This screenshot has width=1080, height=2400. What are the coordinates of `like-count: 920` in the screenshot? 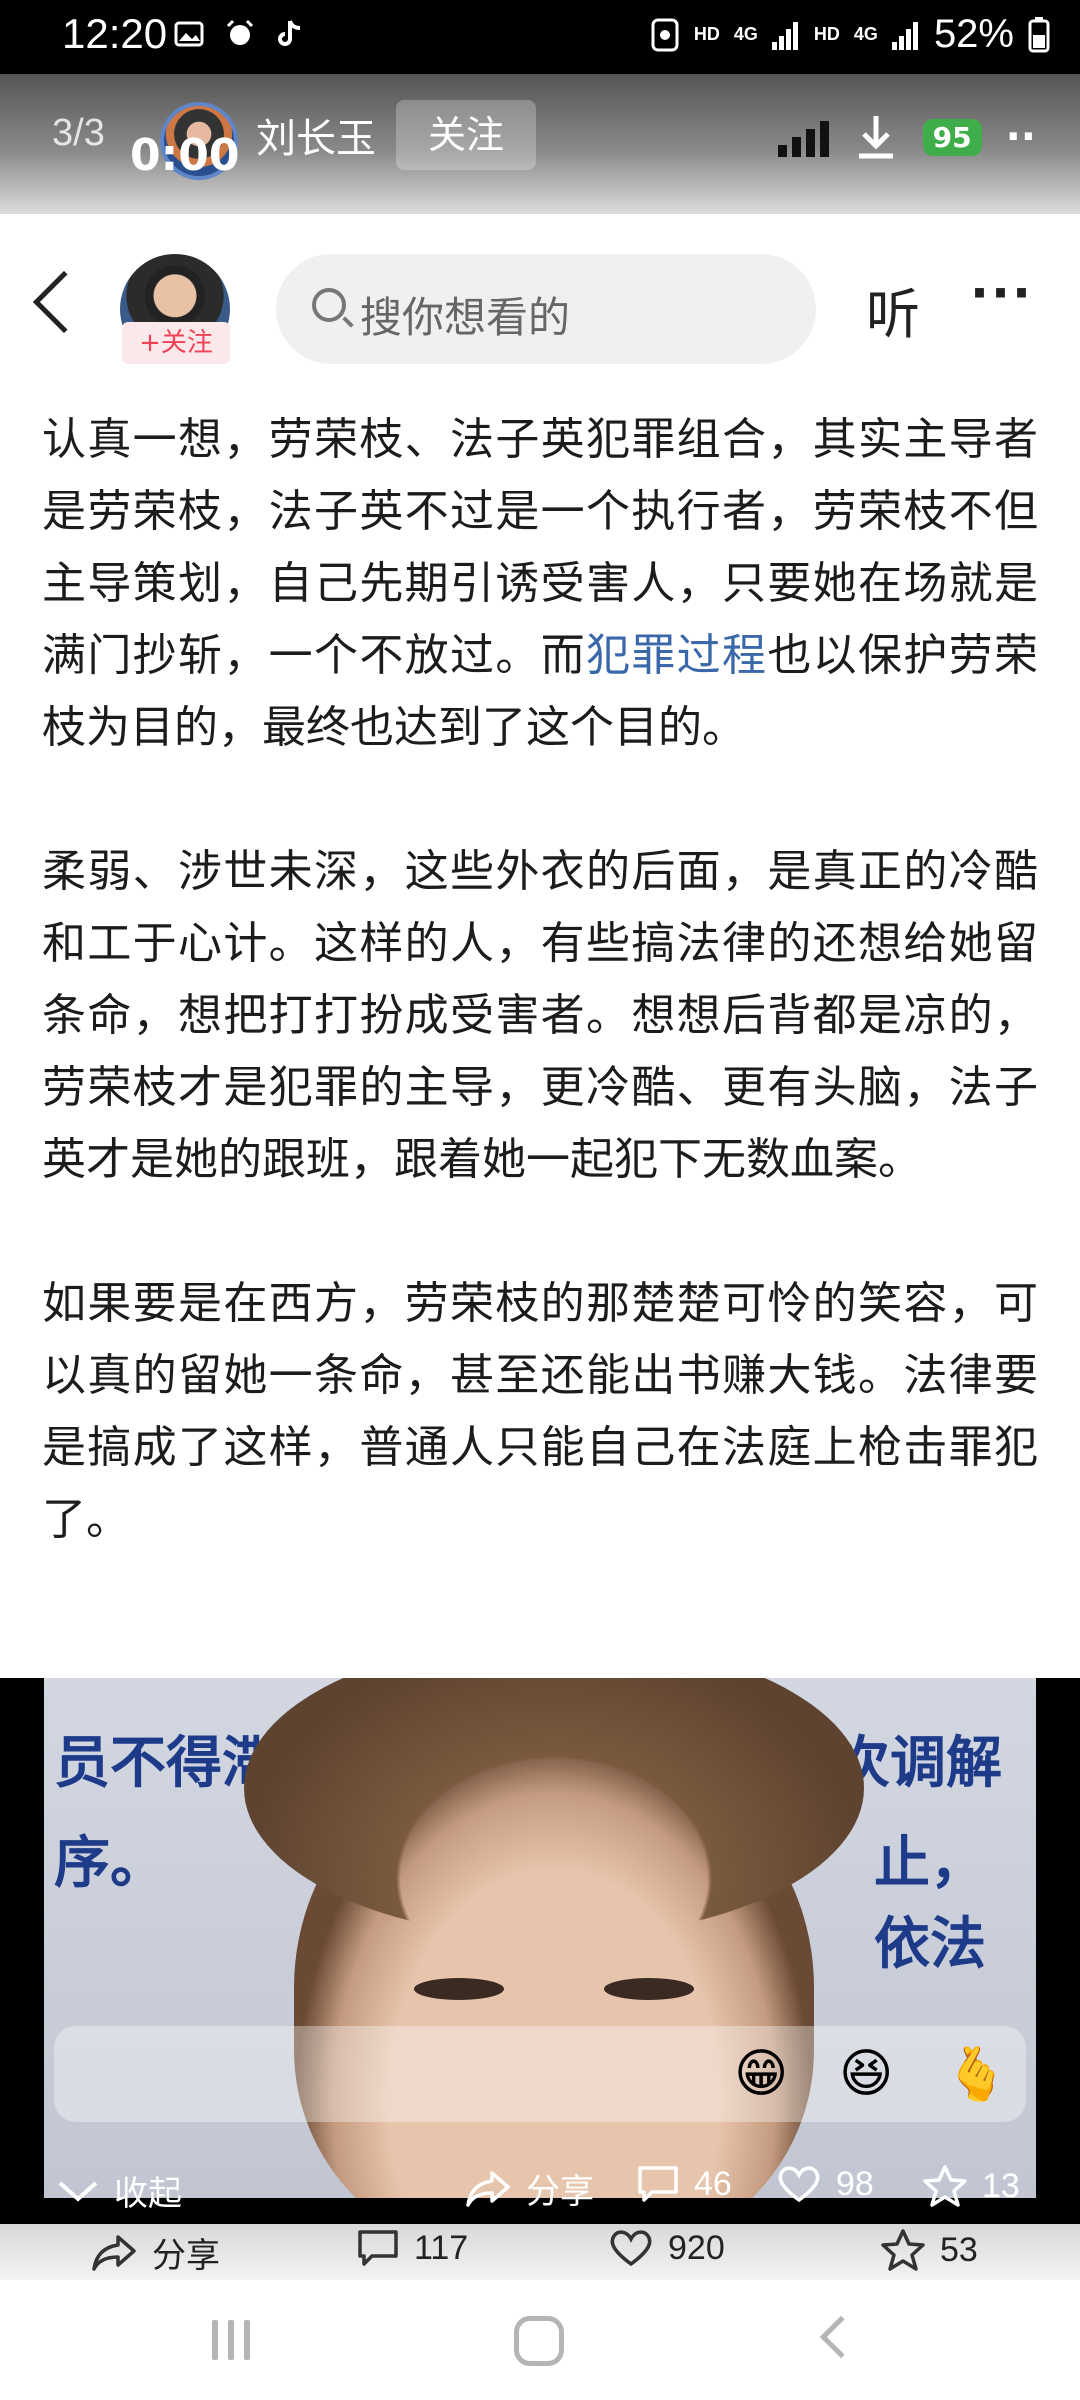 It's located at (696, 2247).